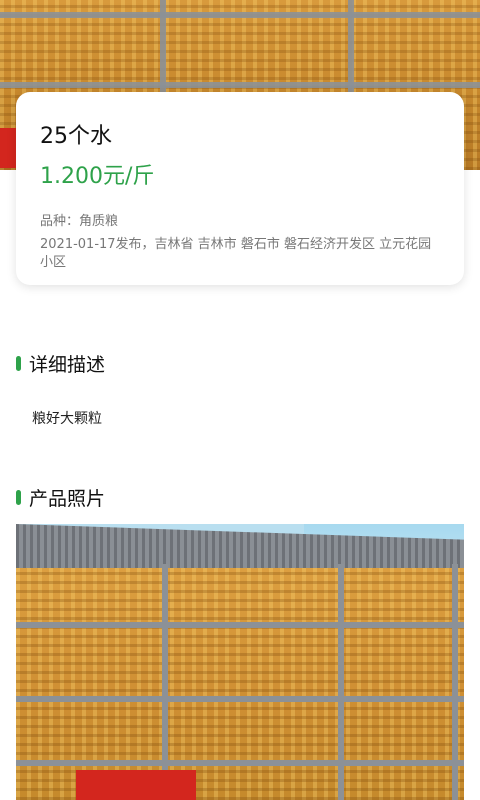  Describe the element at coordinates (67, 419) in the screenshot. I see `description-text: 粮好大颗粒` at that location.